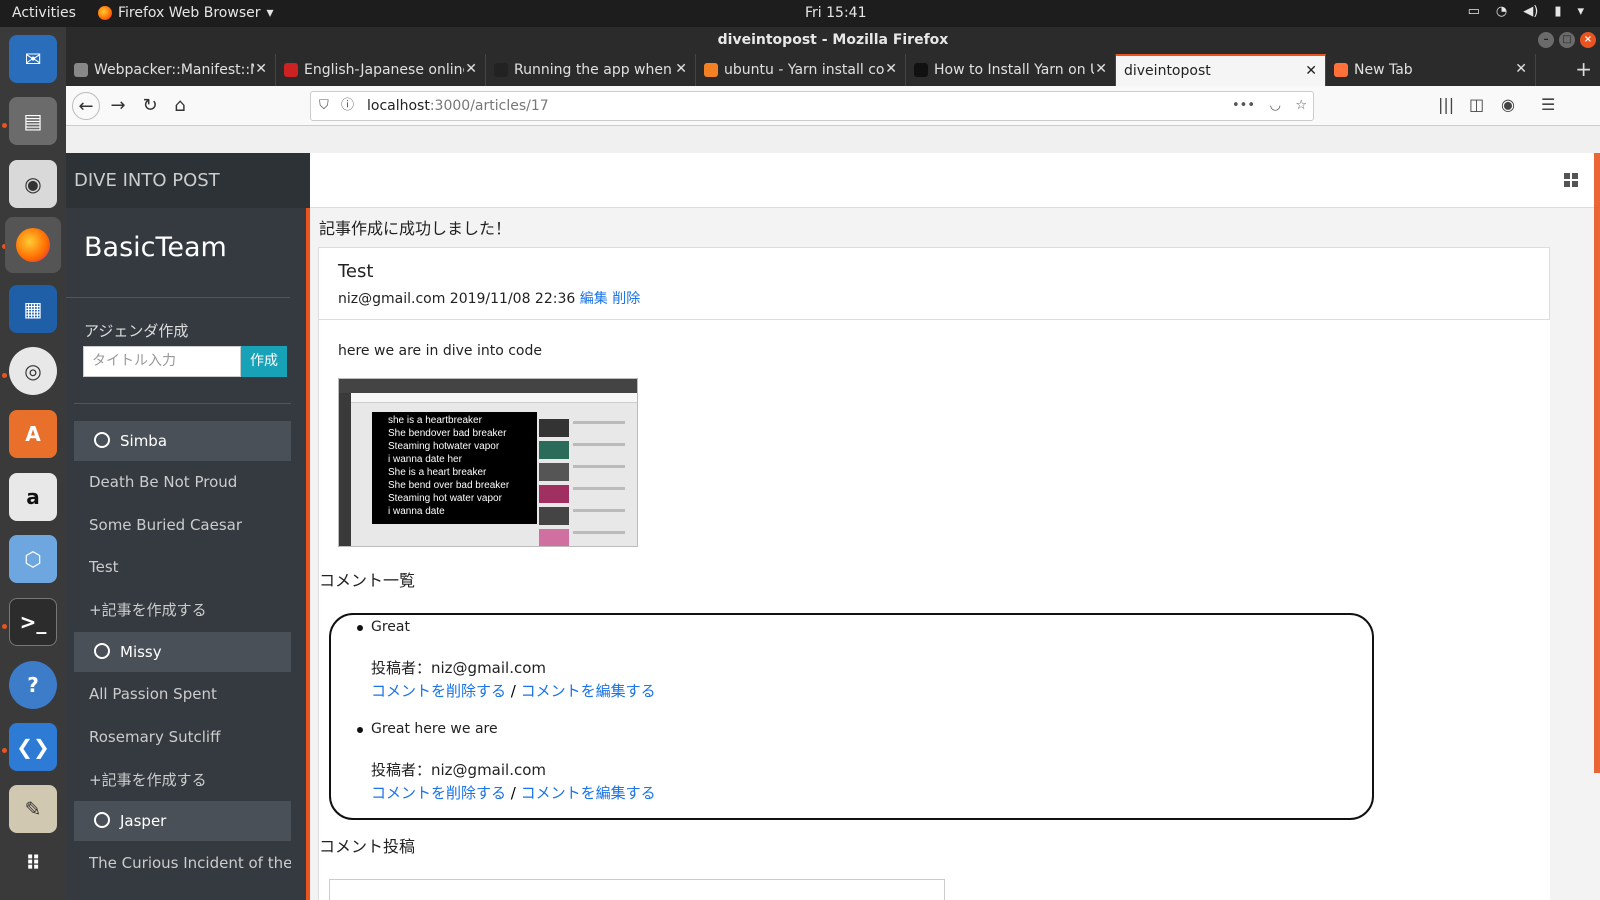  What do you see at coordinates (33, 59) in the screenshot?
I see `thunderbird-icon: ✉` at bounding box center [33, 59].